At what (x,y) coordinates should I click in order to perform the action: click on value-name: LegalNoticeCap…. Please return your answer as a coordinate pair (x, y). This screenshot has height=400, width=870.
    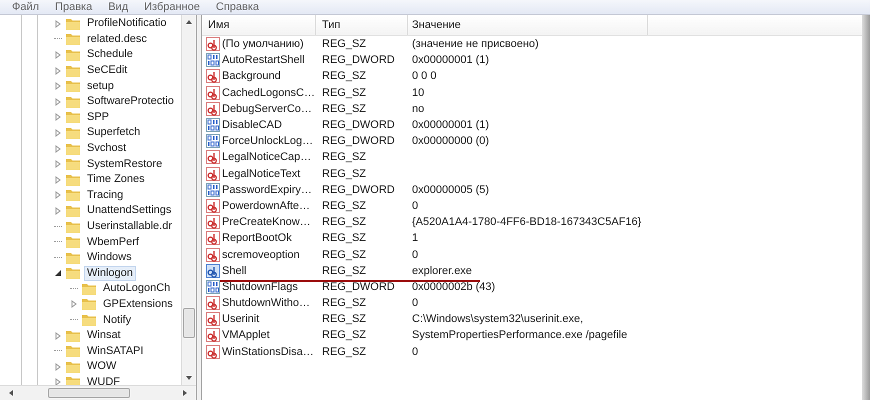
    Looking at the image, I should click on (267, 157).